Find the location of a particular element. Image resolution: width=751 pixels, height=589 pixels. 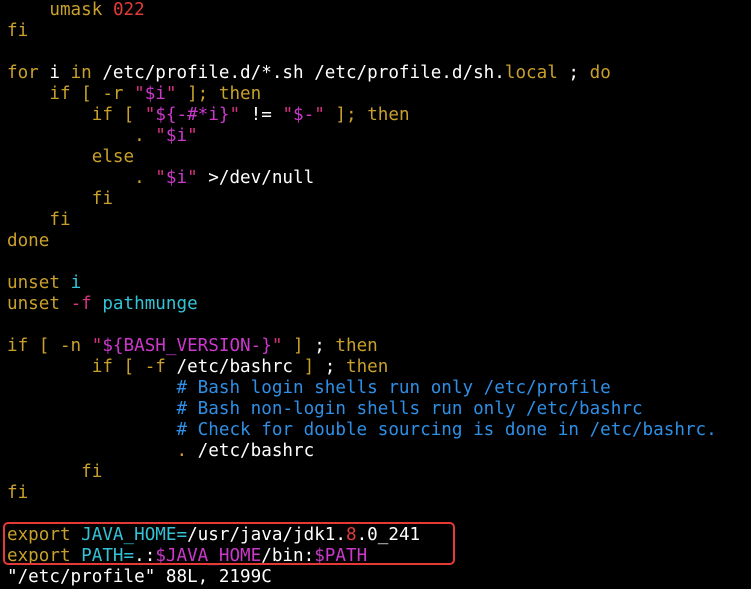

code-token-number: 022 is located at coordinates (128, 10).